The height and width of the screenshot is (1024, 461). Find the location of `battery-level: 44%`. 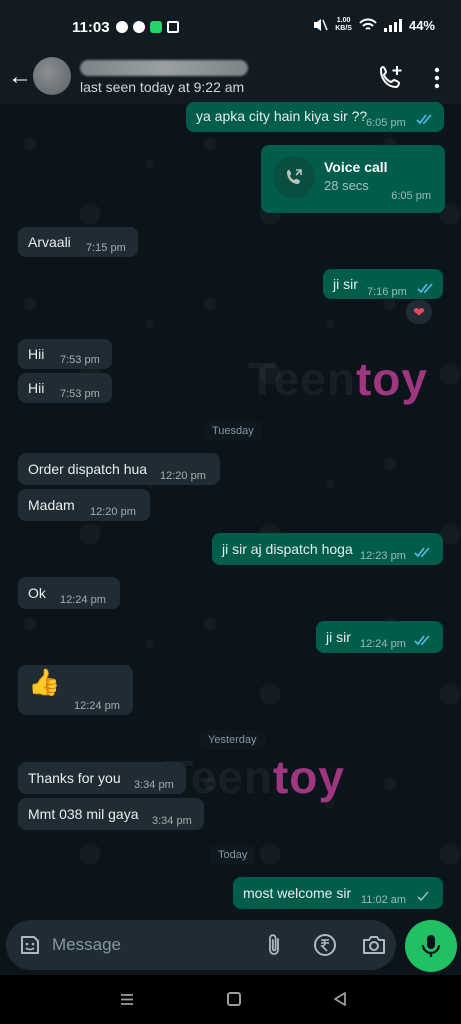

battery-level: 44% is located at coordinates (421, 25).